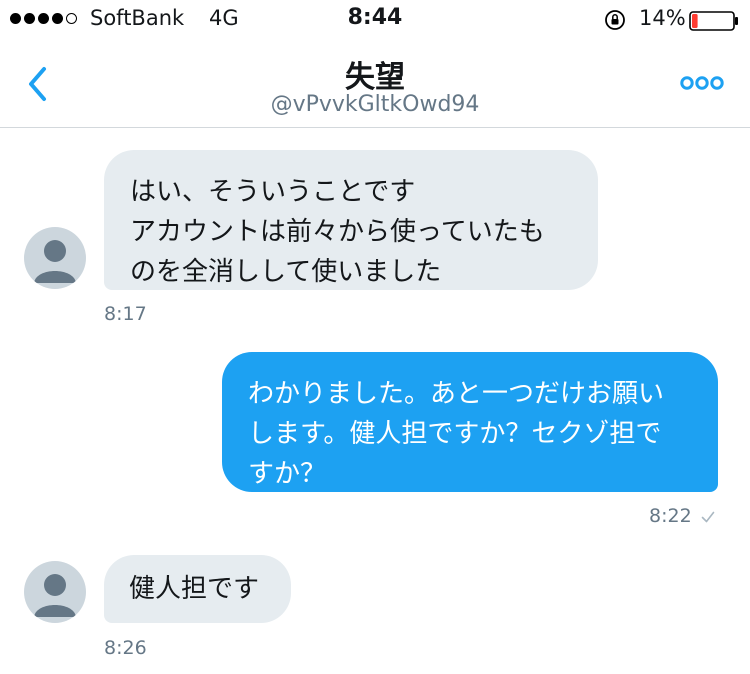 The height and width of the screenshot is (674, 750). What do you see at coordinates (708, 517) in the screenshot?
I see `sent-check-icon` at bounding box center [708, 517].